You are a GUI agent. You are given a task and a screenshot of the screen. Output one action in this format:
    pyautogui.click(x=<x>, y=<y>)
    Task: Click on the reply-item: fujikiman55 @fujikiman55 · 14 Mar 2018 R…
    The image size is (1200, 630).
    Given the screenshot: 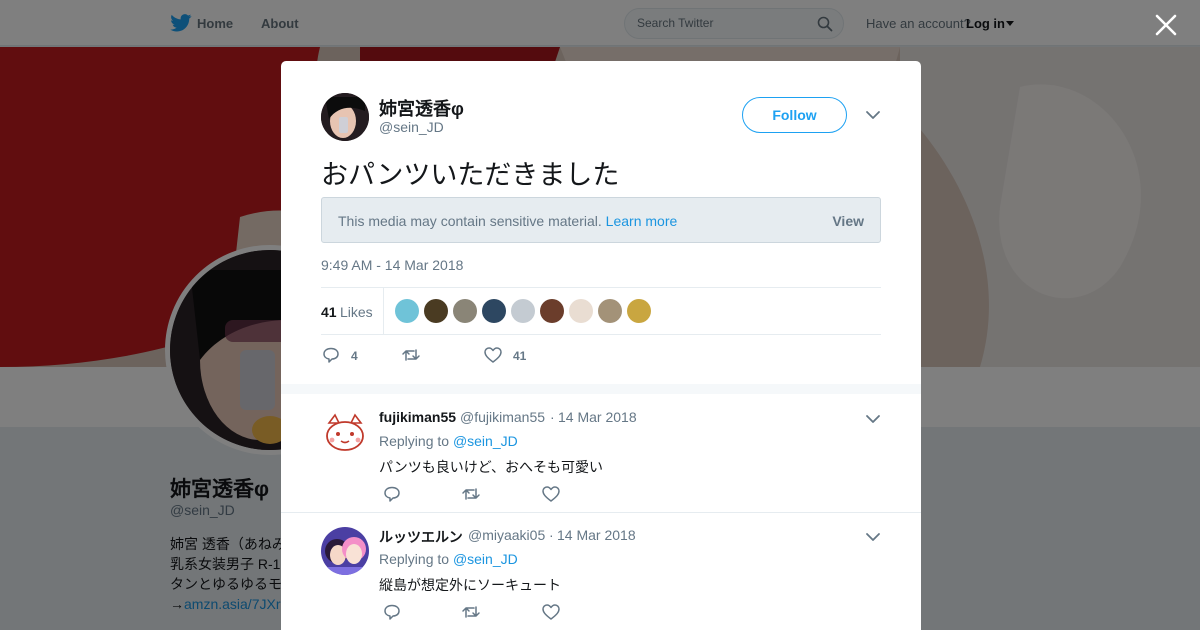 What is the action you would take?
    pyautogui.click(x=601, y=454)
    